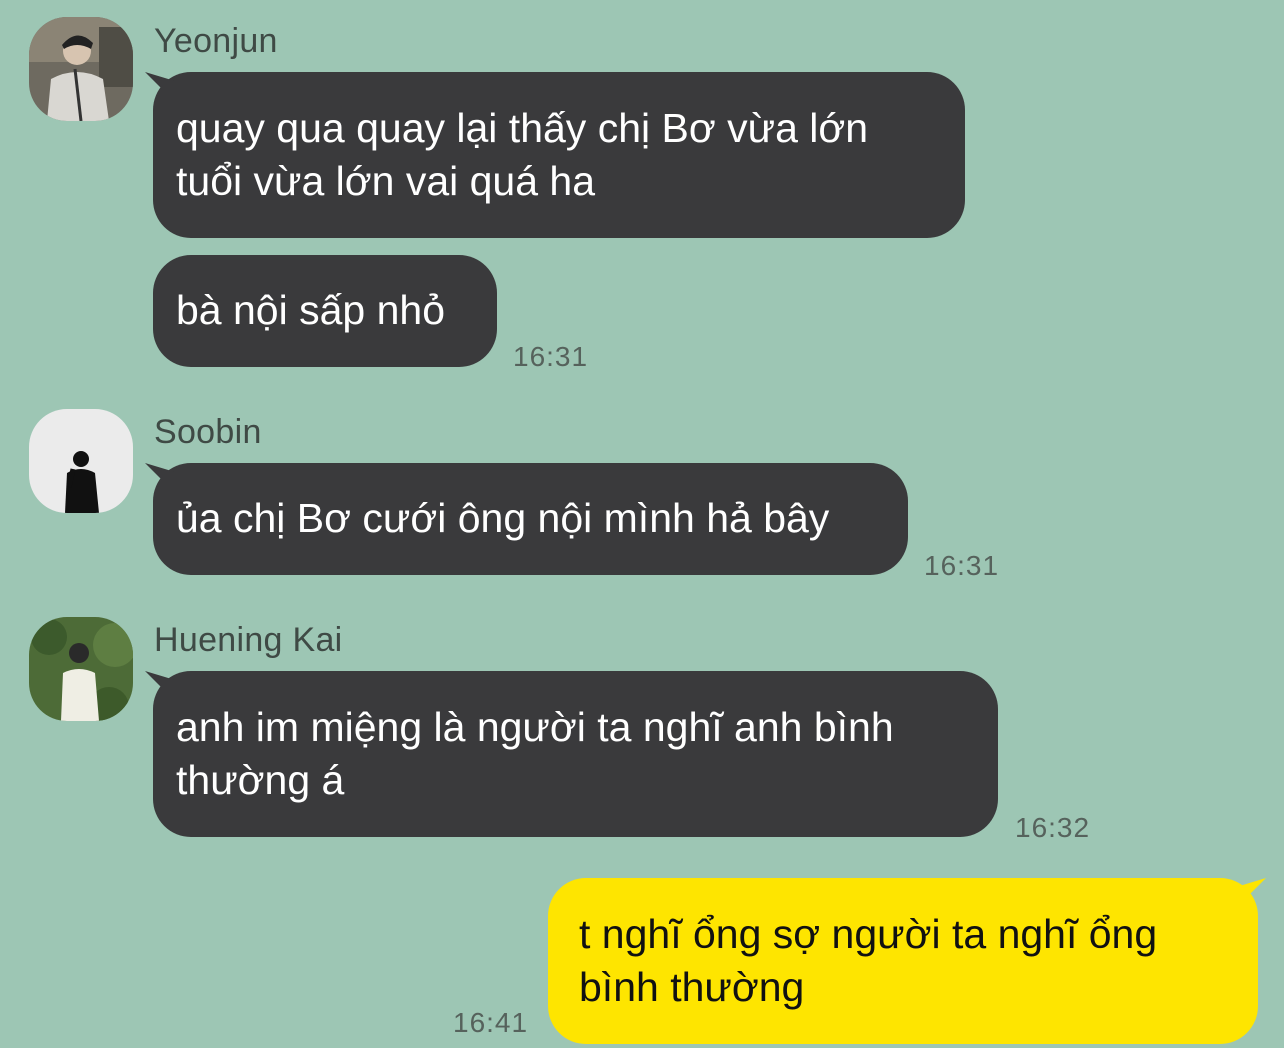  Describe the element at coordinates (81, 669) in the screenshot. I see `avatar-huening-kai` at that location.